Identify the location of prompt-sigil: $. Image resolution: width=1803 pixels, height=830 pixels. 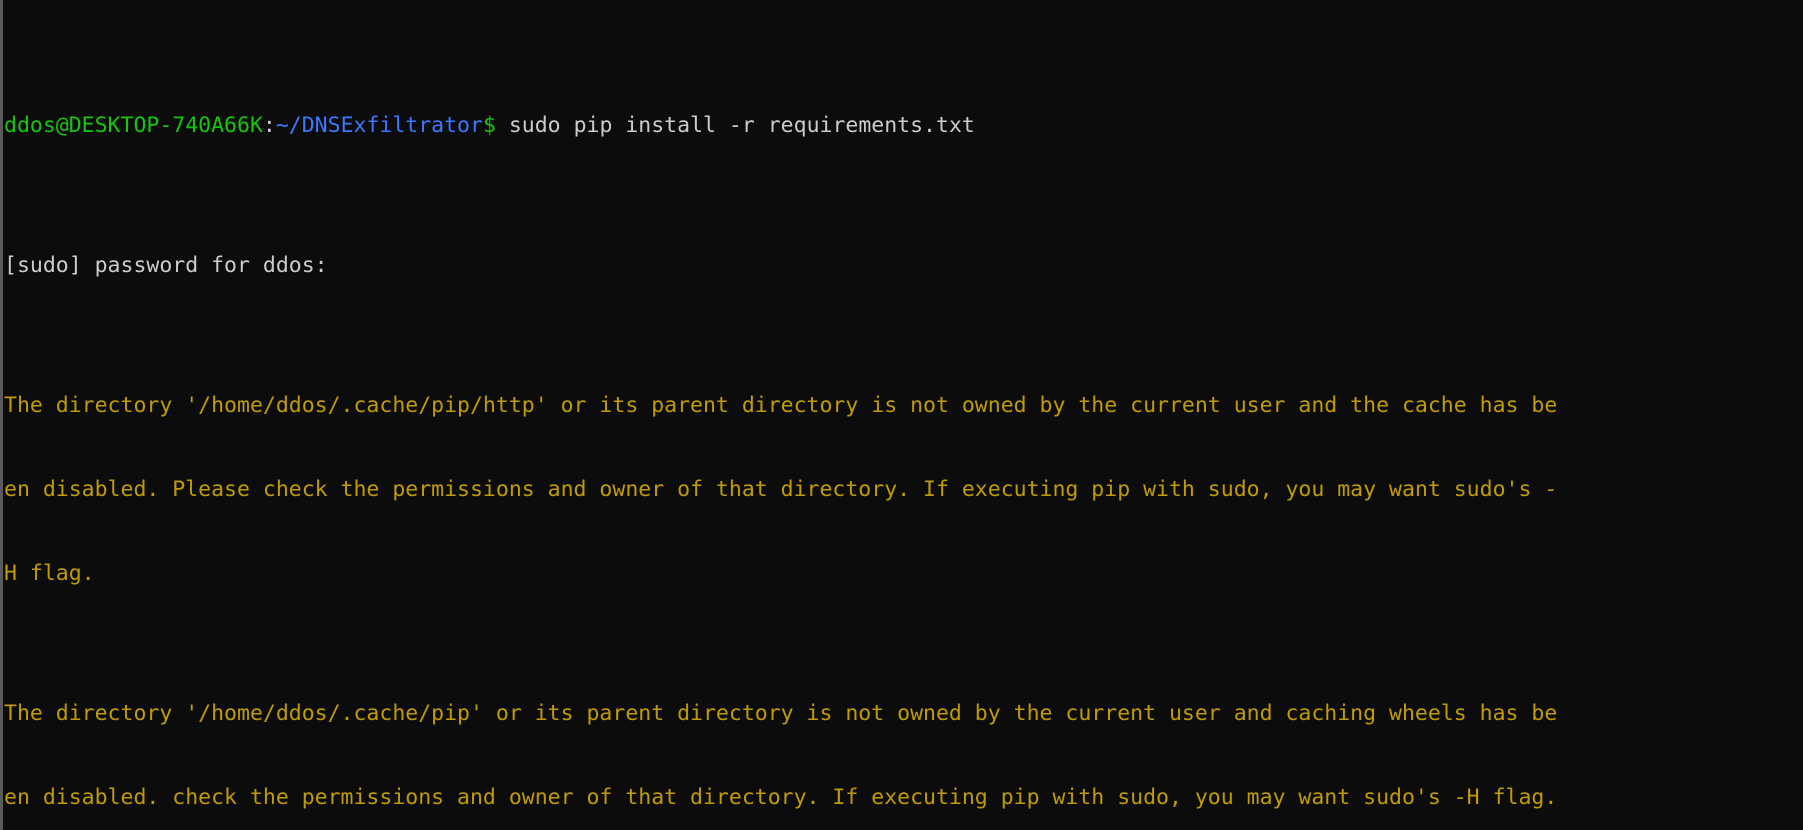
(489, 125).